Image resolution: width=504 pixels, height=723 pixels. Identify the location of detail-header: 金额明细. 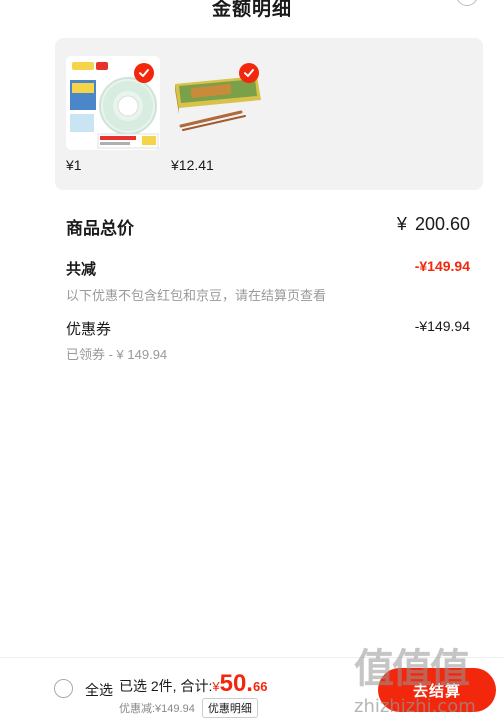
(252, 12).